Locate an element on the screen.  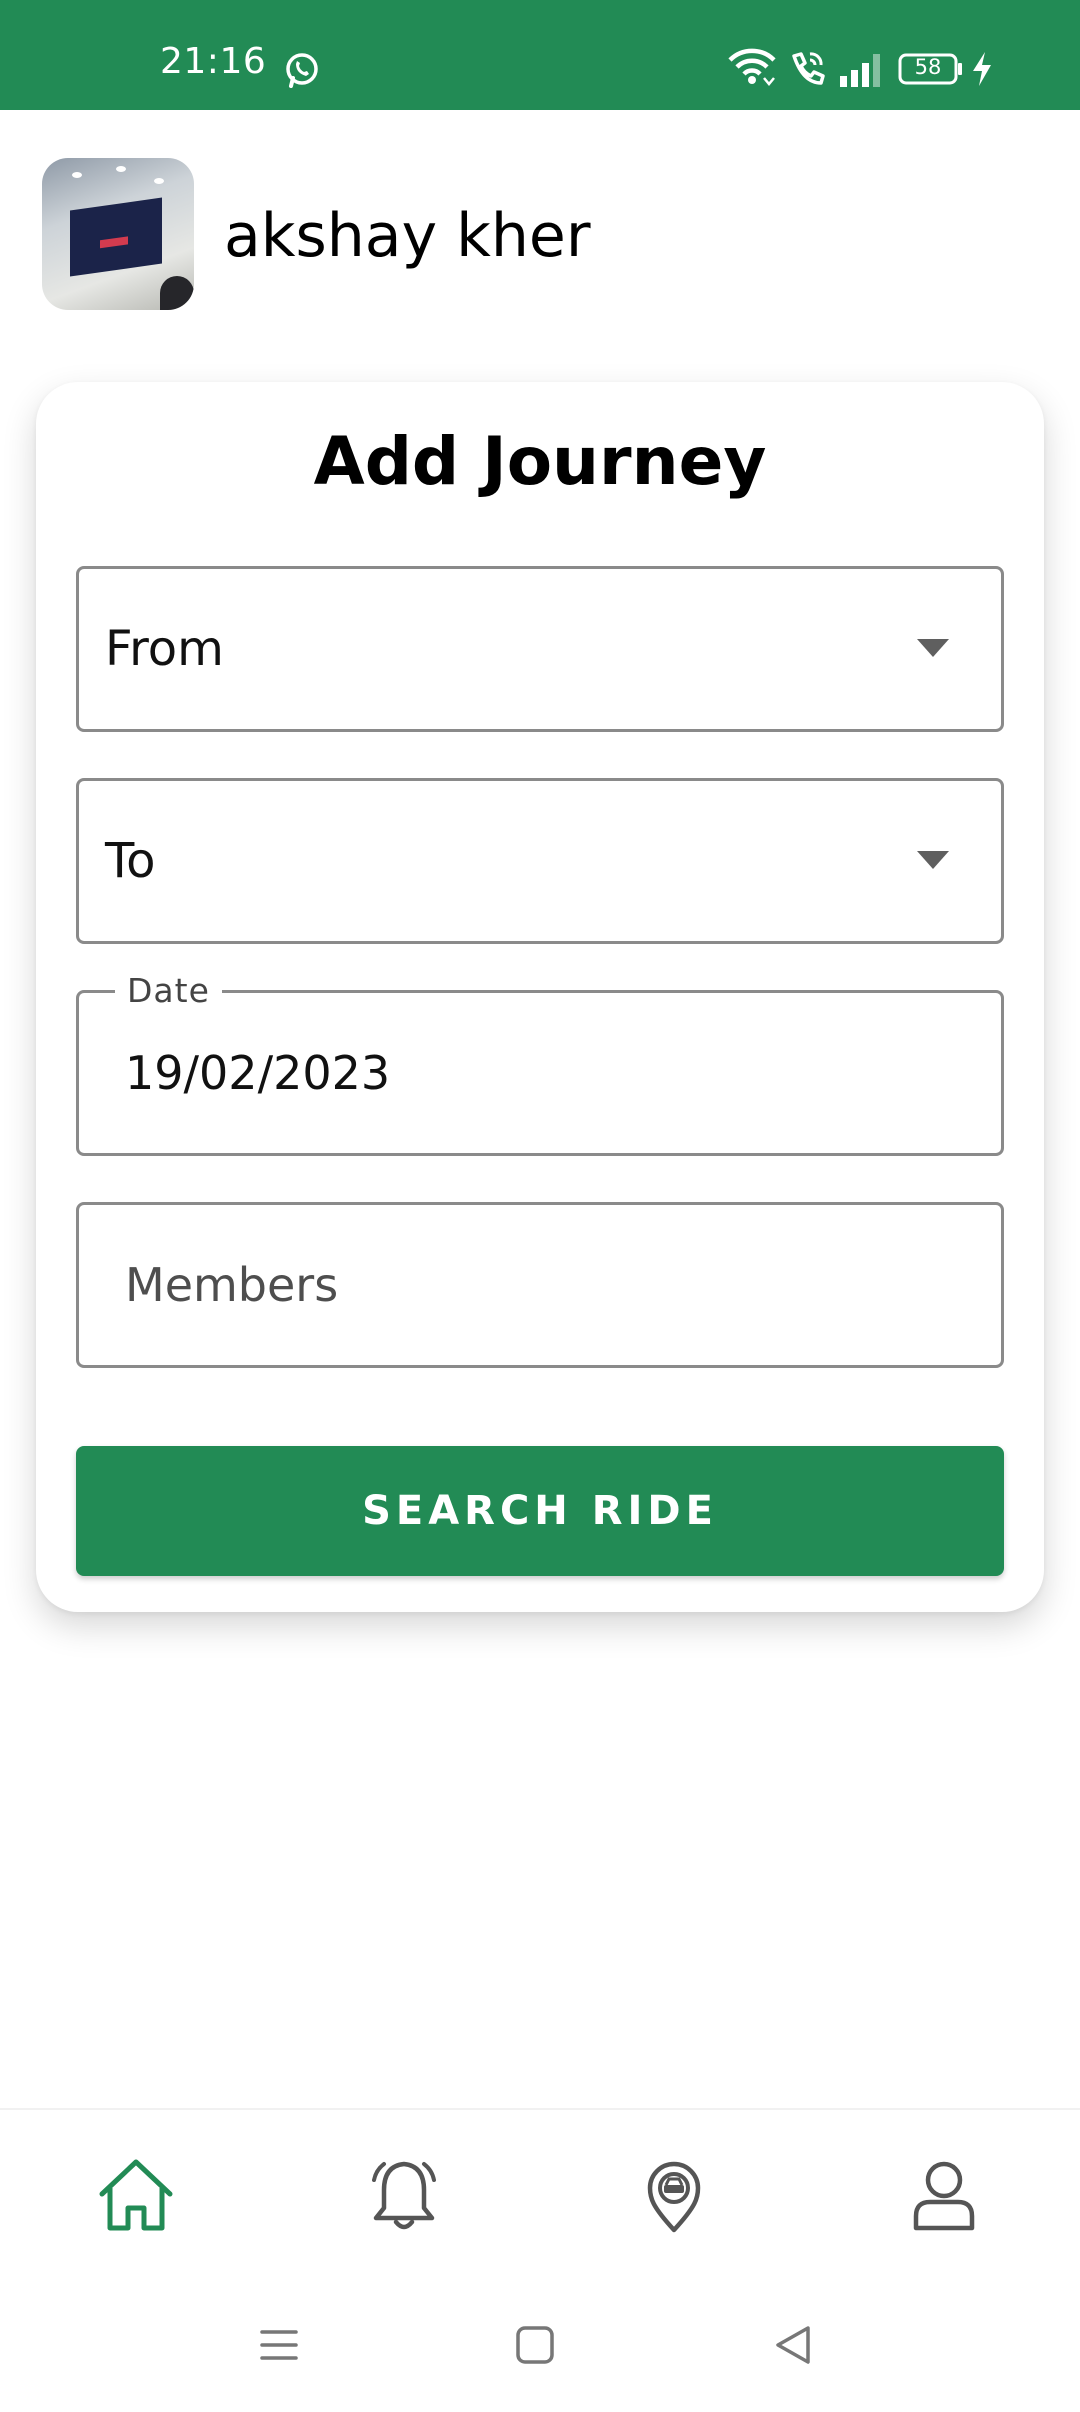
nav-profile is located at coordinates (944, 2196).